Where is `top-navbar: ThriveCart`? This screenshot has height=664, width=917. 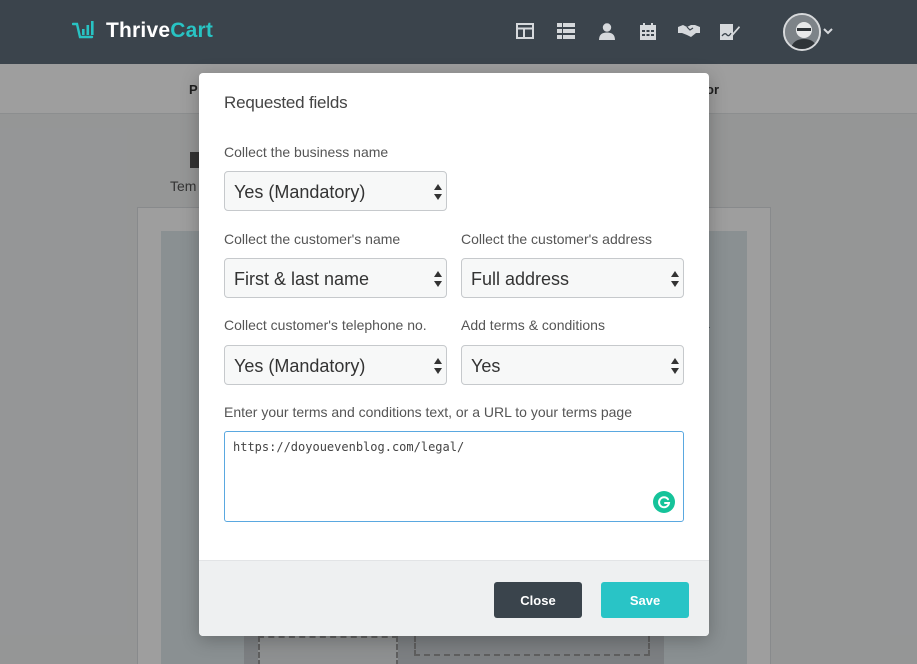
top-navbar: ThriveCart is located at coordinates (458, 32).